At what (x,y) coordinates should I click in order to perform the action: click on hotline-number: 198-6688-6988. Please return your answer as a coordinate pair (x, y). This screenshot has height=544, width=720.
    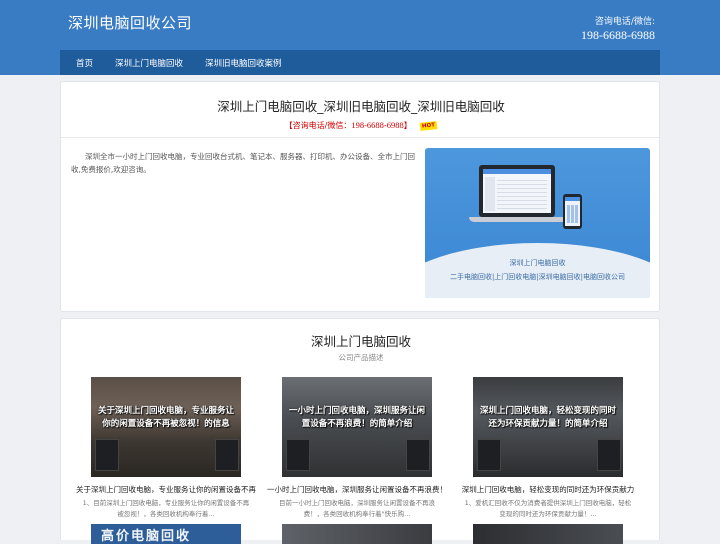
    Looking at the image, I should click on (377, 125).